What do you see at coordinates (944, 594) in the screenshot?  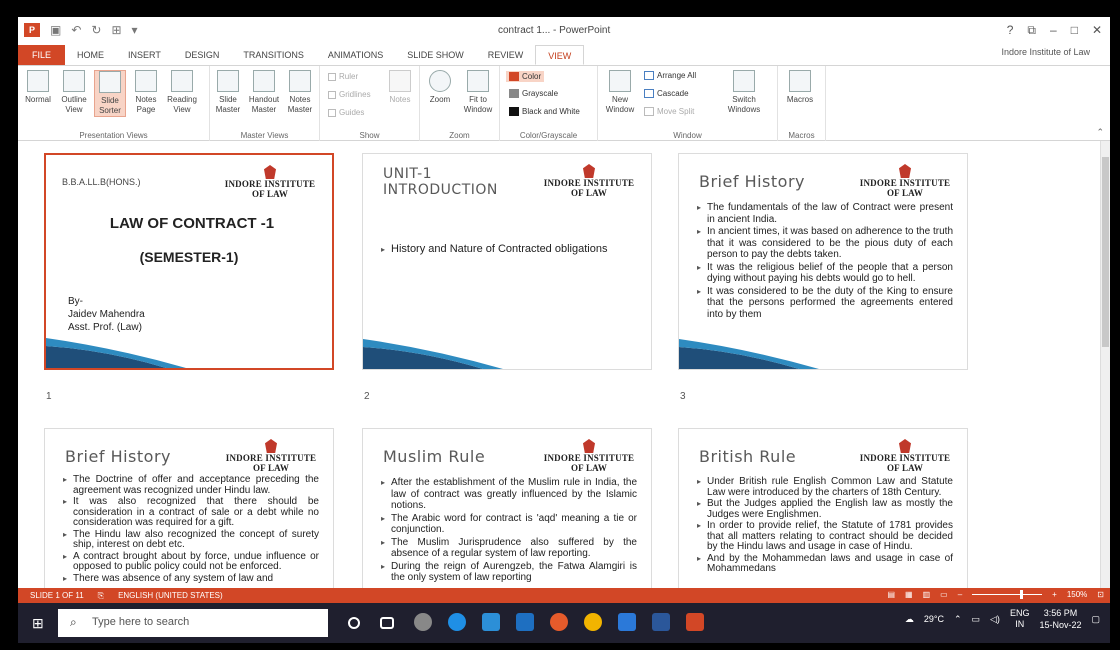 I see `slideshow-icon: ▭` at bounding box center [944, 594].